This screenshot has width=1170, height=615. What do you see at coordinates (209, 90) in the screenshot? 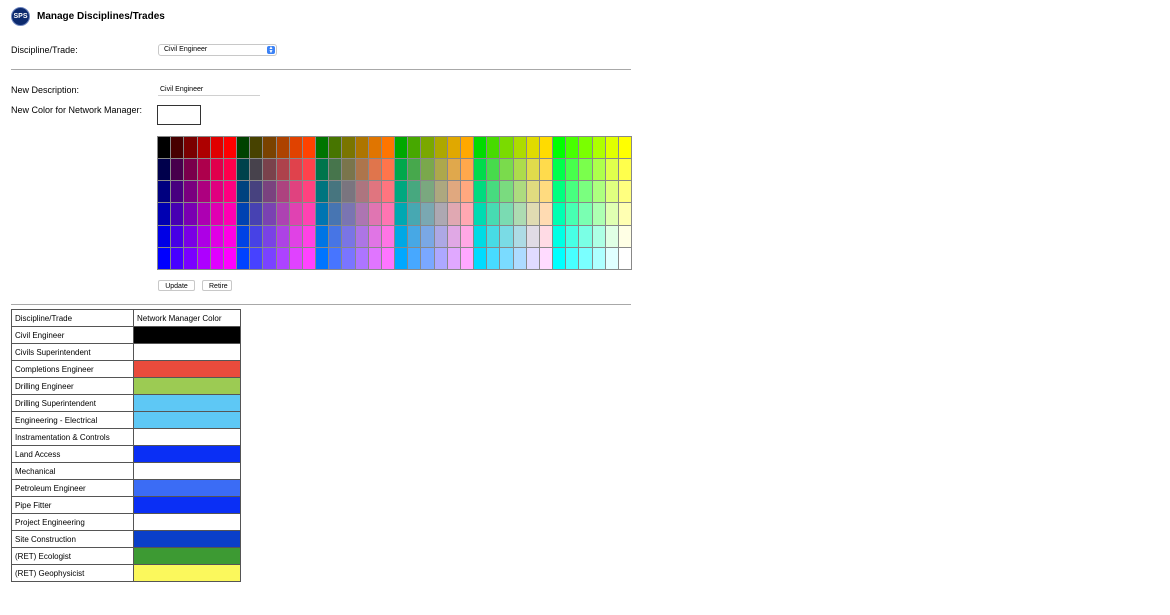
I see `new-description-input: Civil Engineer` at bounding box center [209, 90].